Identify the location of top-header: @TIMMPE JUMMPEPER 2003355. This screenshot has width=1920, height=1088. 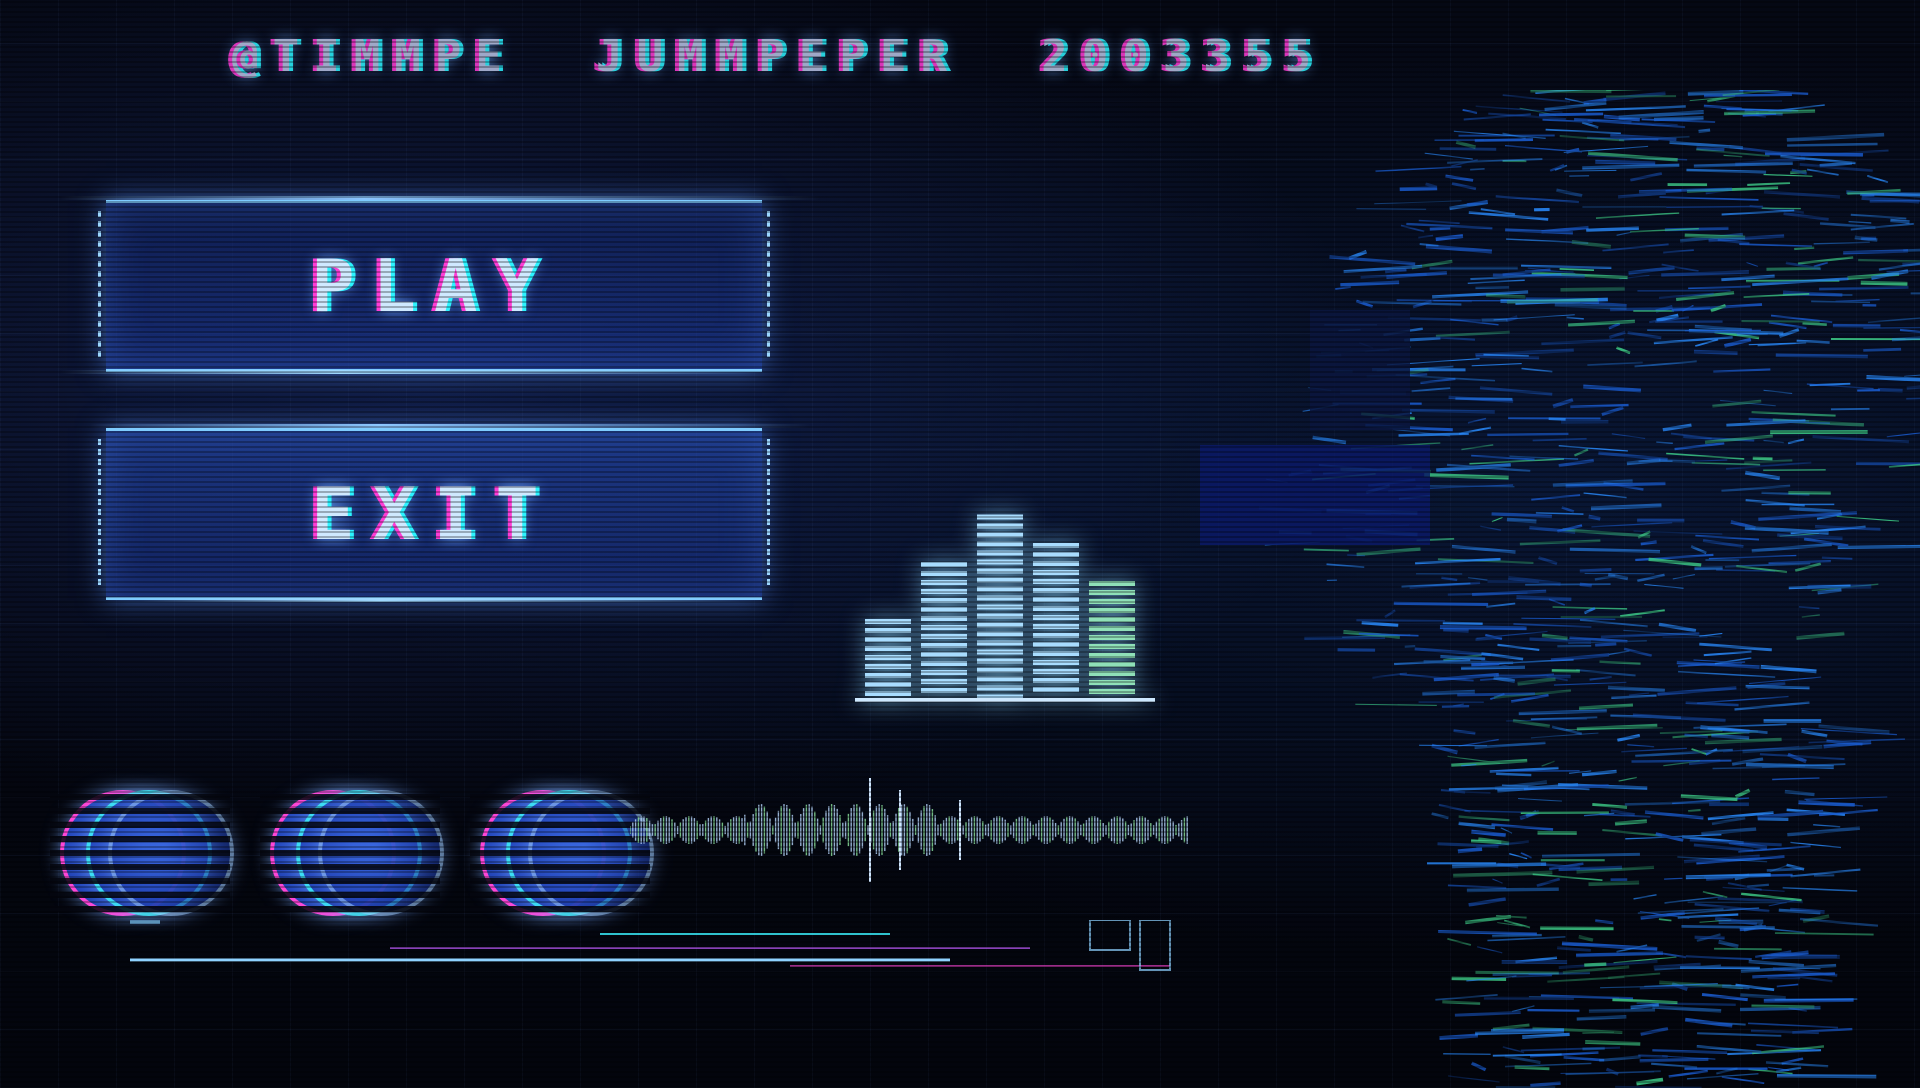
(952, 56).